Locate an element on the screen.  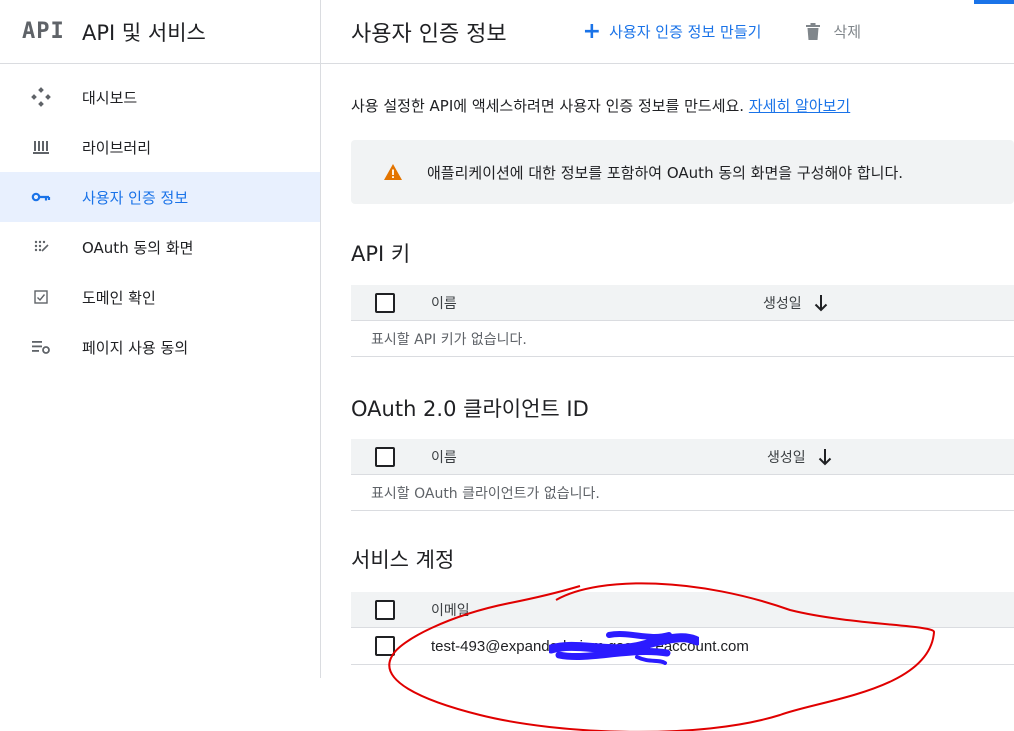
sidebar-item-oauth-consent: OAuth 동의 화면 is located at coordinates (160, 247).